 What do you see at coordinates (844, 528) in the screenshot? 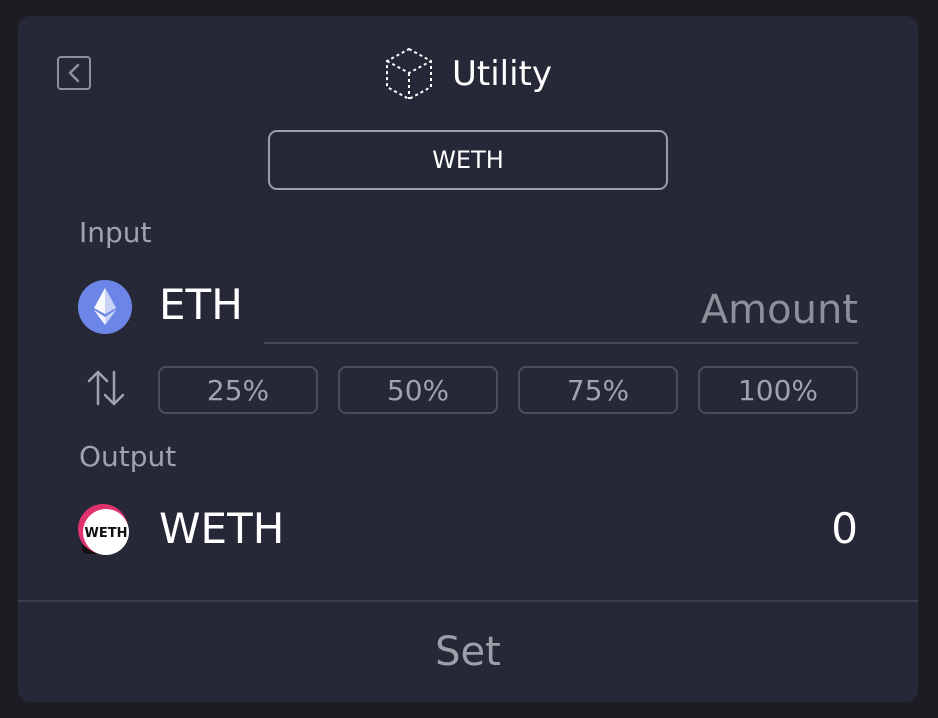
I see `output-value: 0` at bounding box center [844, 528].